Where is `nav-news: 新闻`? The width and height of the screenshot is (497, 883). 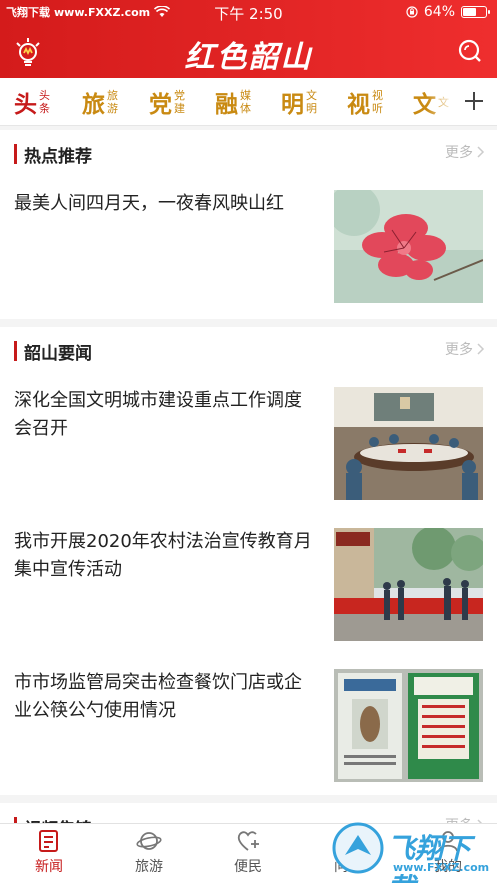 nav-news: 新闻 is located at coordinates (49, 852).